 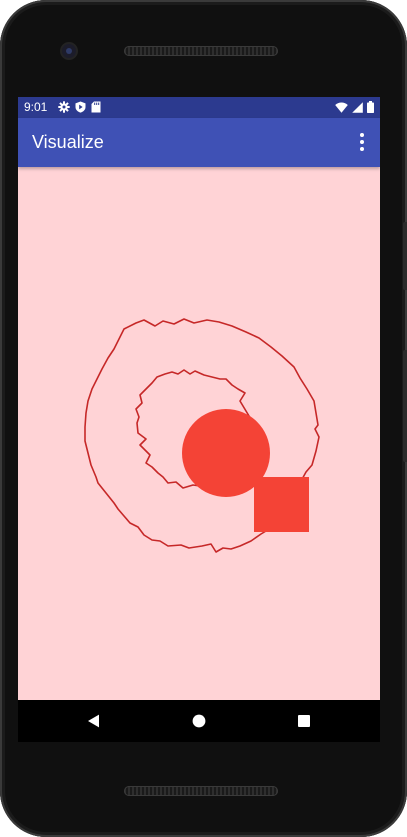 What do you see at coordinates (201, 51) in the screenshot?
I see `top-speaker` at bounding box center [201, 51].